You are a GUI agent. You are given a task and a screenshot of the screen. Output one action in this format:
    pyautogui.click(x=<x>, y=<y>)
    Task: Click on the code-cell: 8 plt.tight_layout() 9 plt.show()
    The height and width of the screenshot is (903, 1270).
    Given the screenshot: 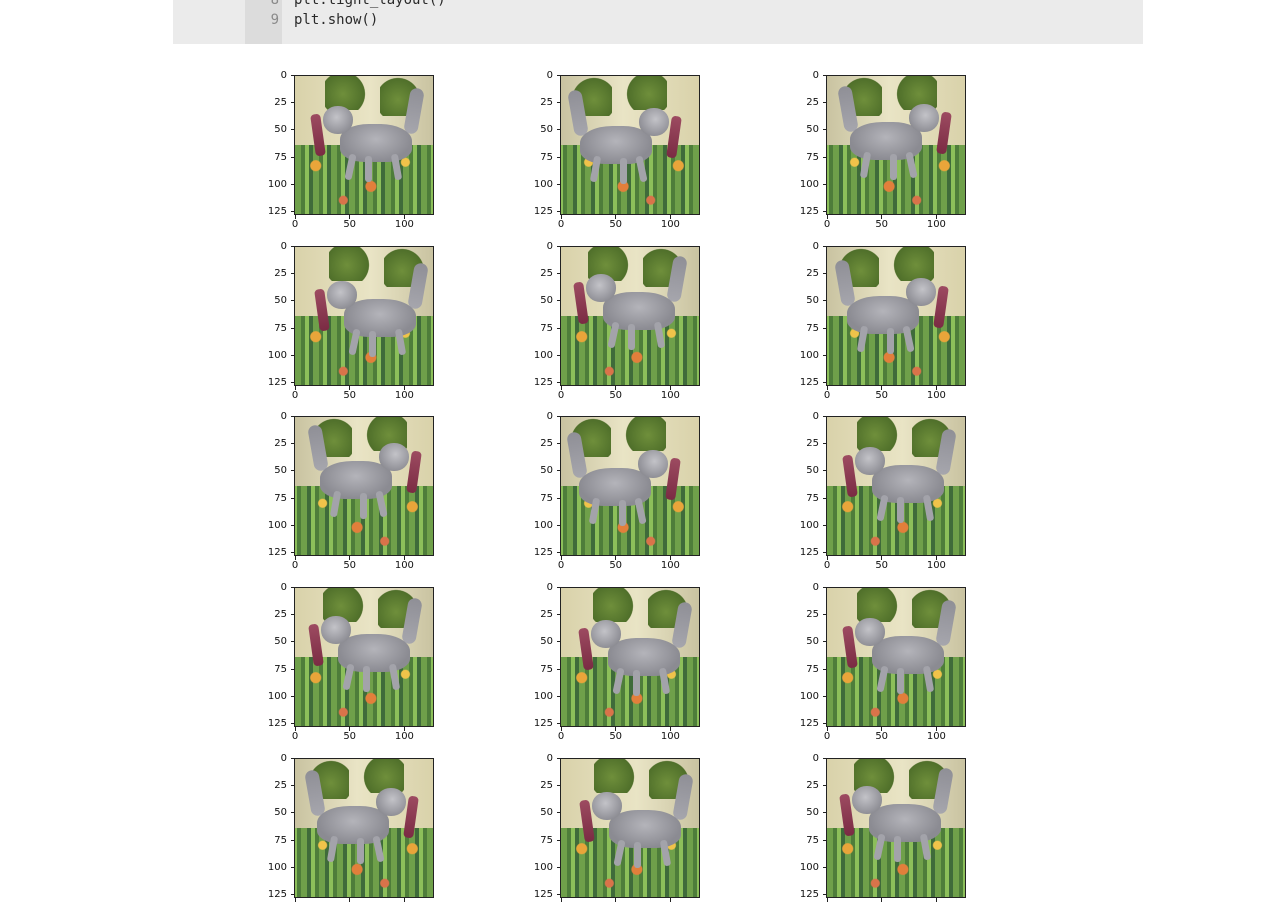 What is the action you would take?
    pyautogui.click(x=658, y=22)
    